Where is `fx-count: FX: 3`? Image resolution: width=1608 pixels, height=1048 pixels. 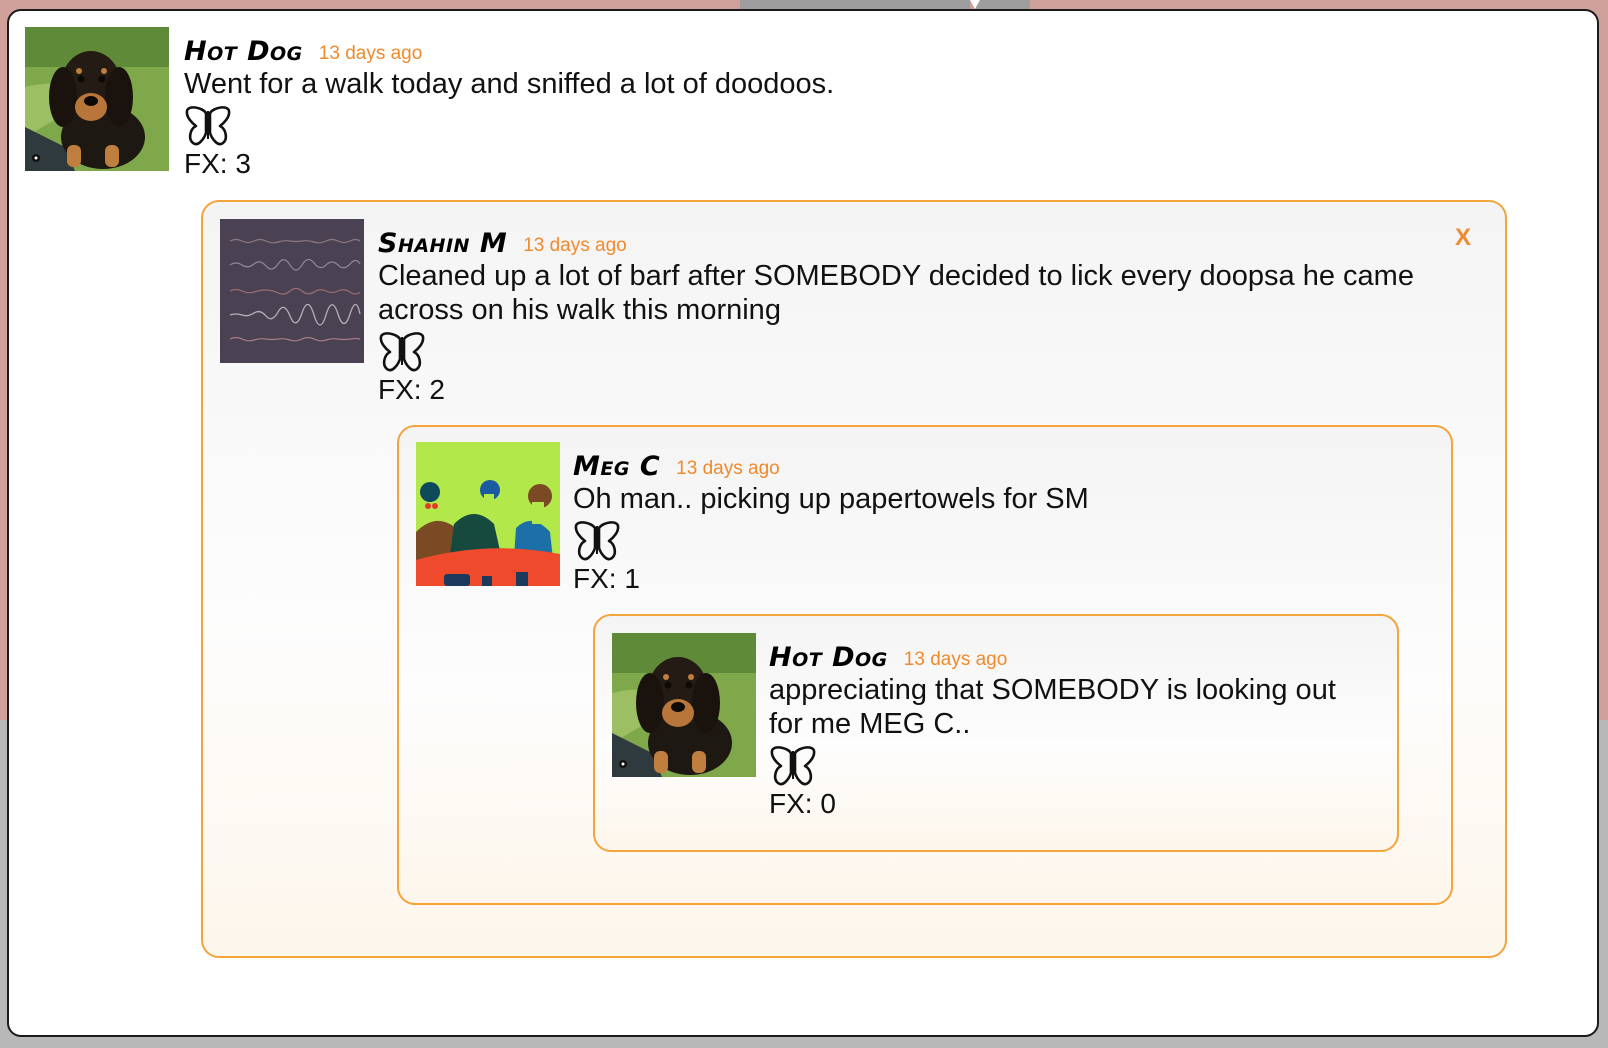
fx-count: FX: 3 is located at coordinates (217, 163).